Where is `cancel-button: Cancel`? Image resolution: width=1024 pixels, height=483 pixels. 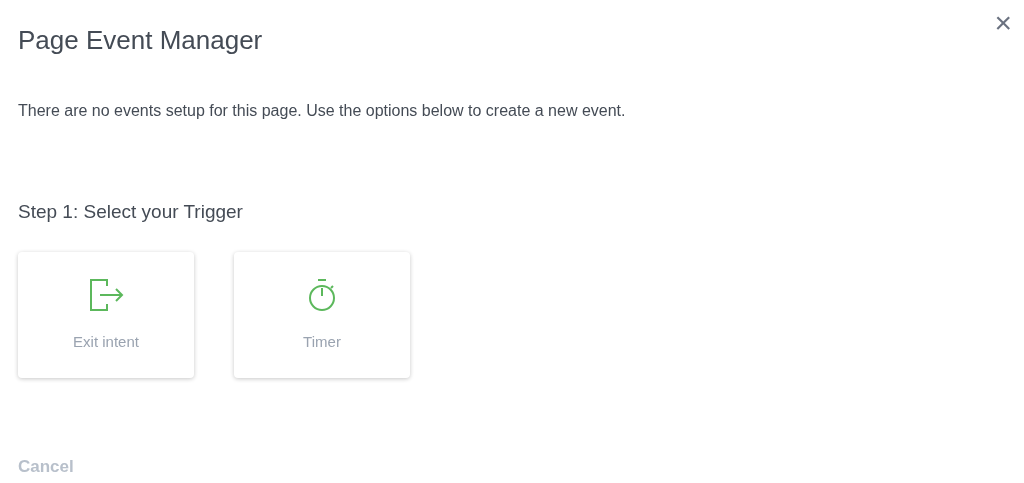
cancel-button: Cancel is located at coordinates (46, 467).